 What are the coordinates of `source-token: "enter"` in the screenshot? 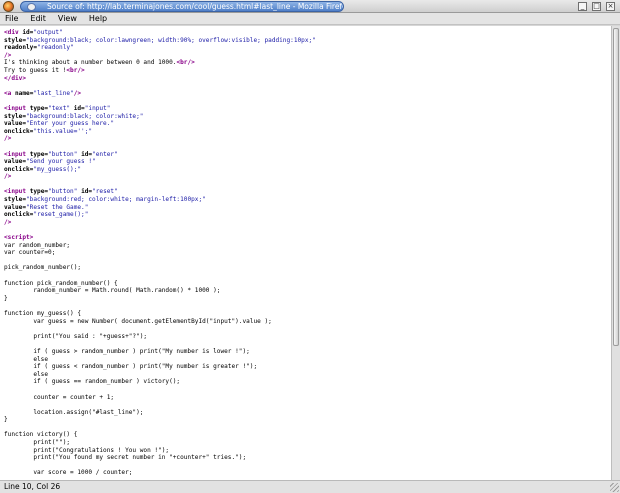 It's located at (105, 154).